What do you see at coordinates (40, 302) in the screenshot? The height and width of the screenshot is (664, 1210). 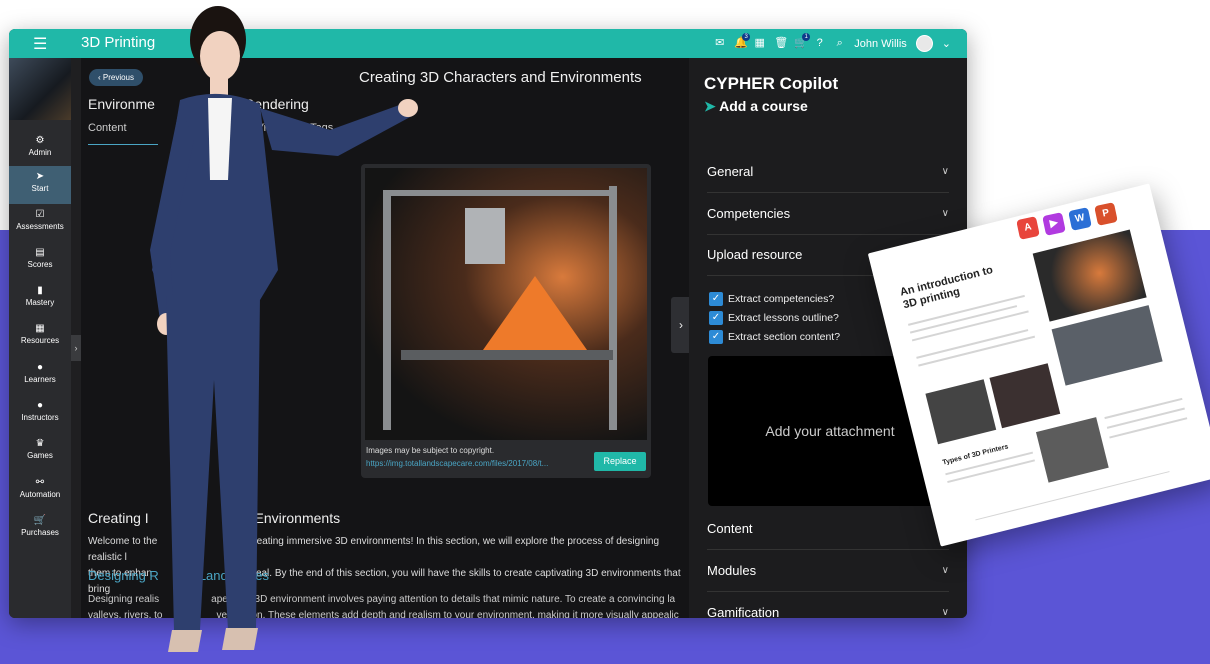 I see `sidebar-item-label: Mastery` at bounding box center [40, 302].